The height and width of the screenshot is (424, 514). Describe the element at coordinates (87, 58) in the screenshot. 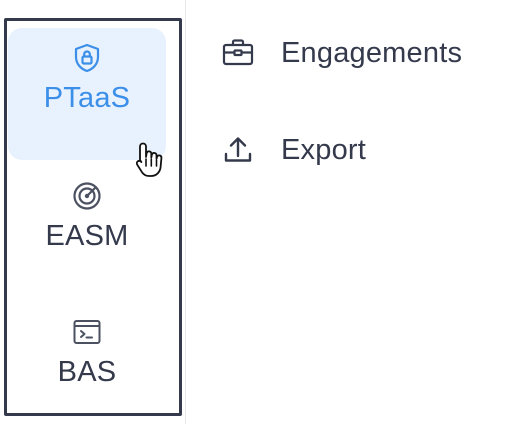

I see `shield-lock-icon` at that location.